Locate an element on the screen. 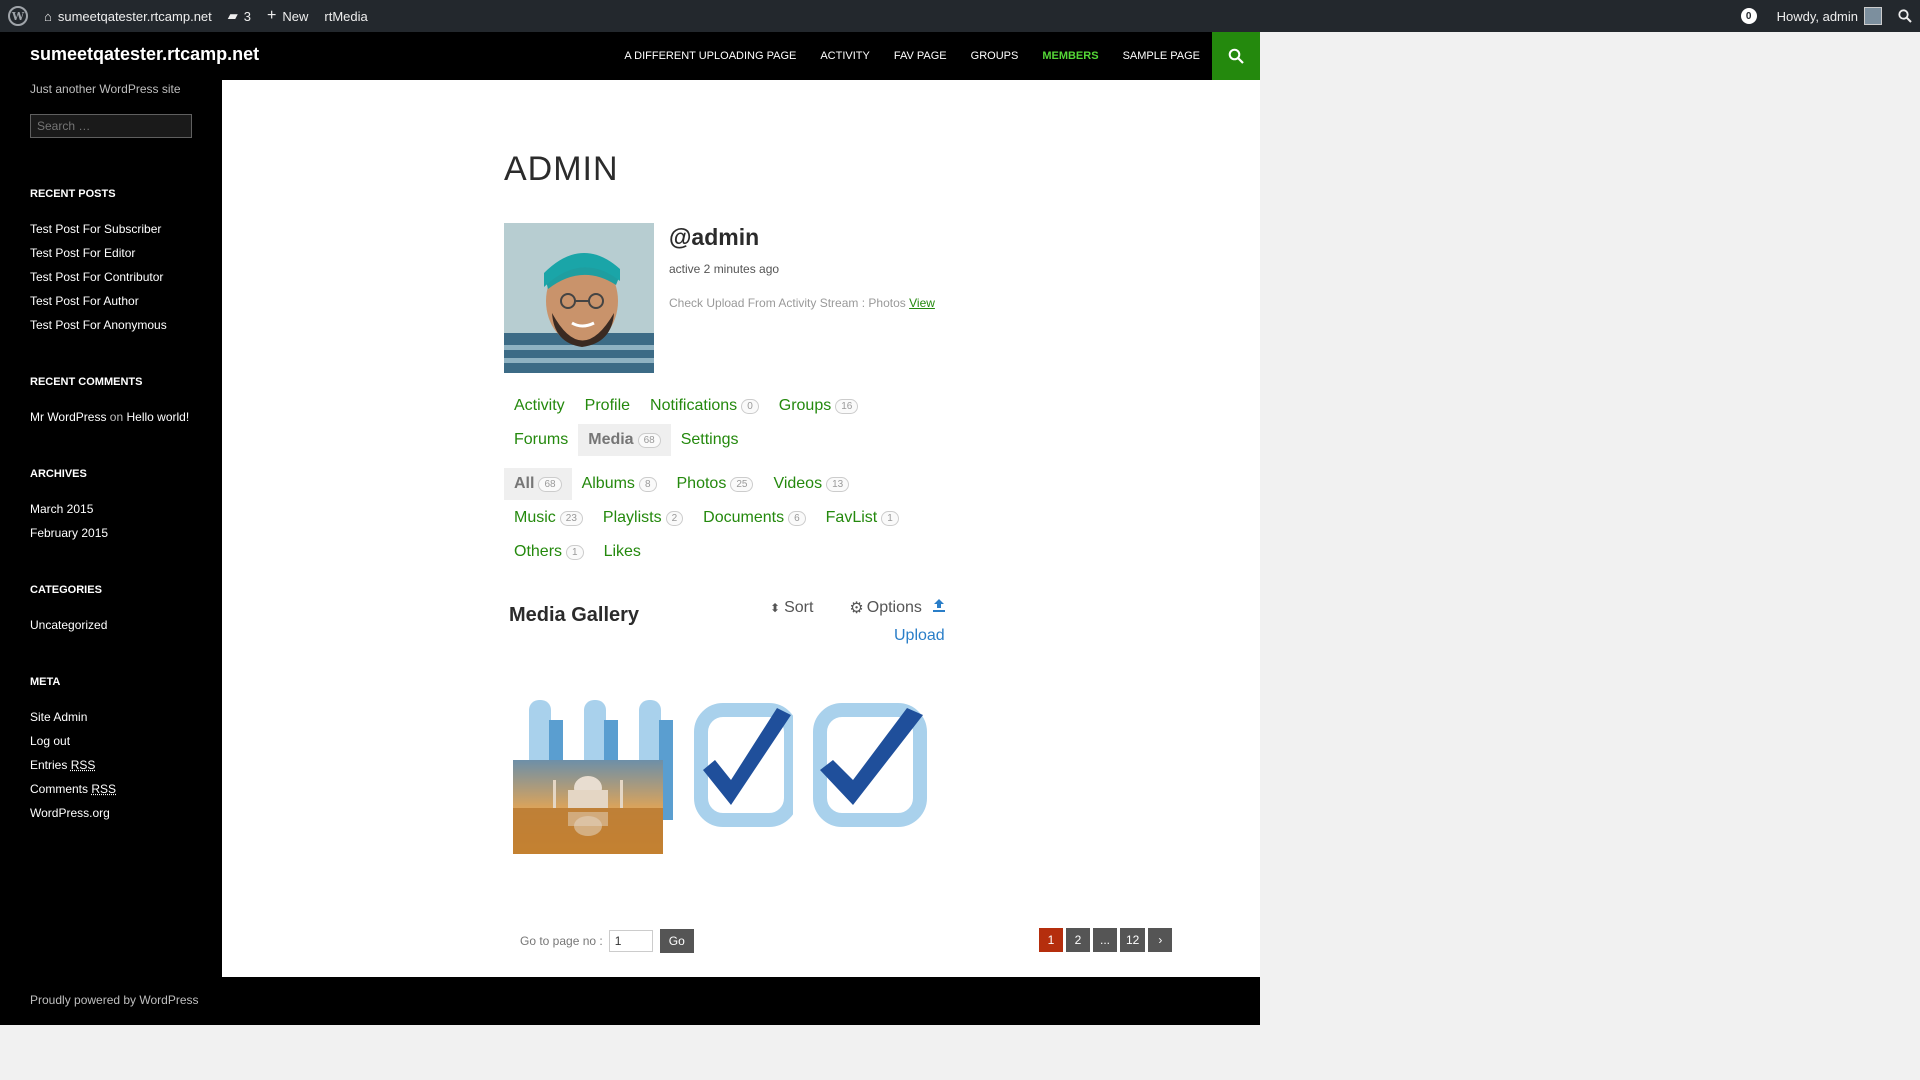 This screenshot has width=1920, height=1080. list-item: Test Post For Editor is located at coordinates (111, 253).